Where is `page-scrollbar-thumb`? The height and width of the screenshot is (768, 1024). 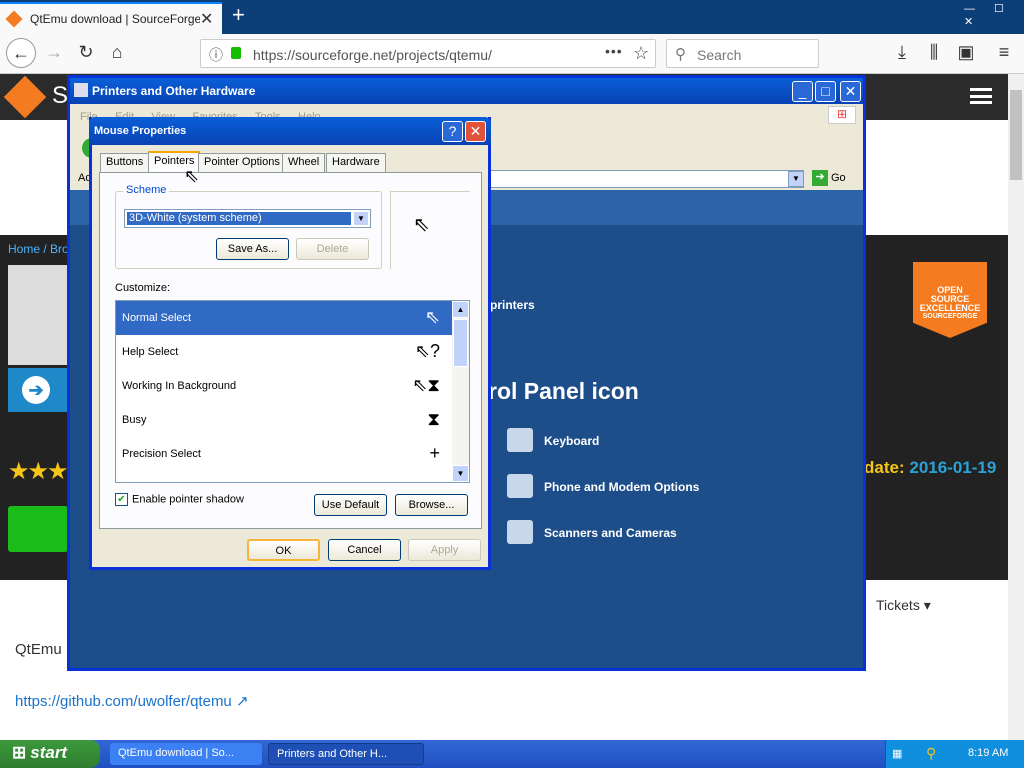 page-scrollbar-thumb is located at coordinates (1016, 135).